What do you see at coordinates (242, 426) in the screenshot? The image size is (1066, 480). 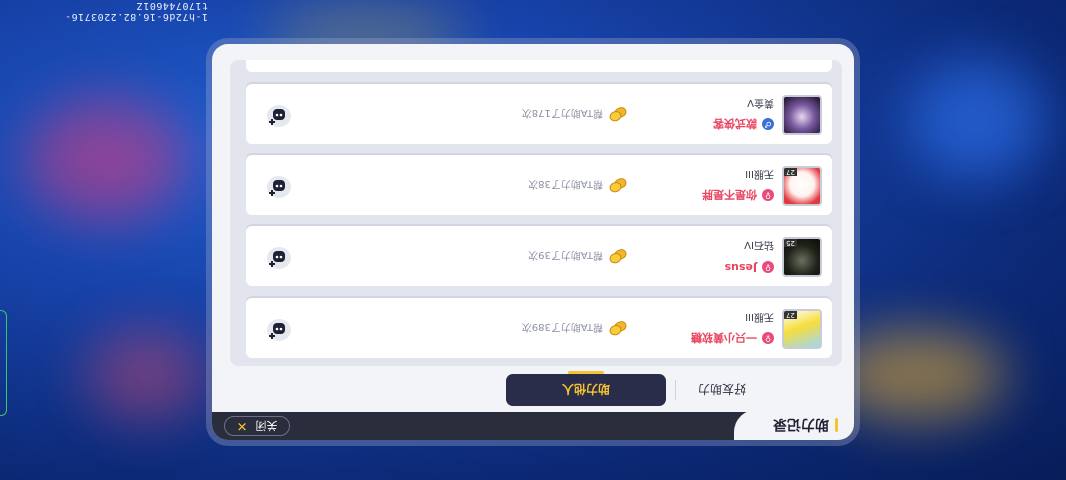 I see `close-icon: ✕` at bounding box center [242, 426].